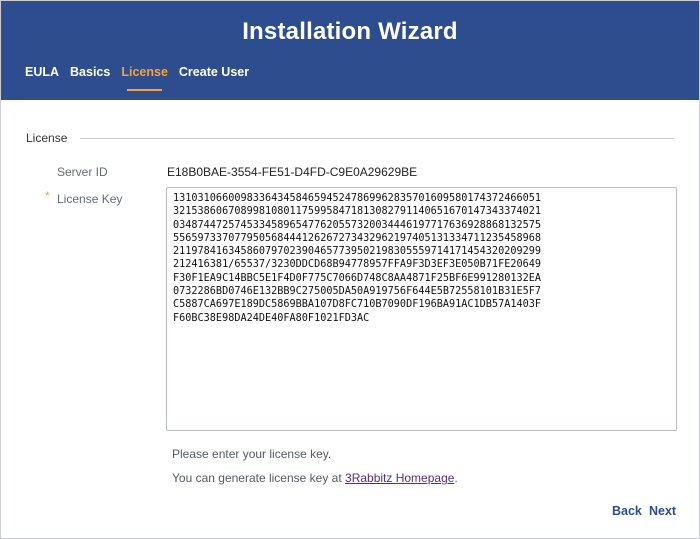 This screenshot has height=539, width=700. I want to click on generate-text-prefix: You can generate license key at, so click(259, 478).